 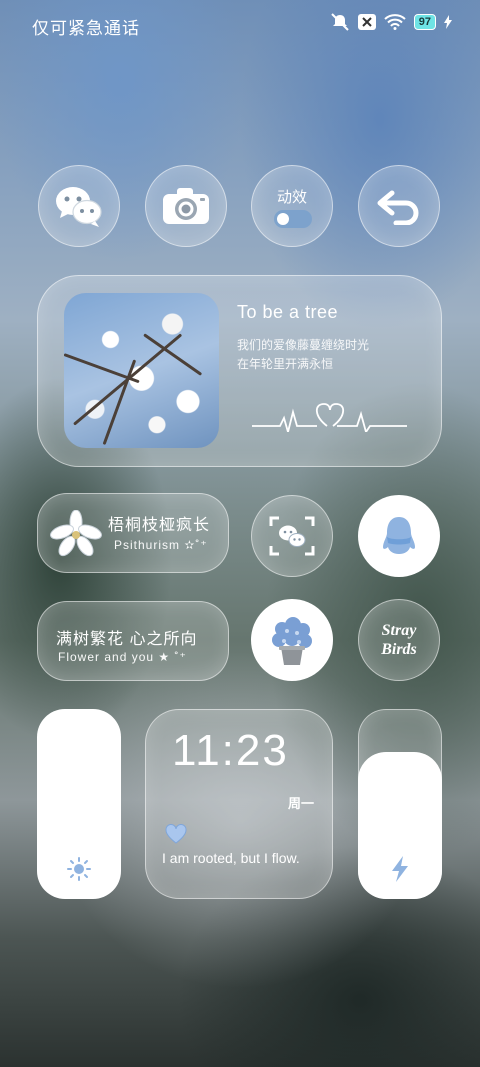 I want to click on birds-word: Birds, so click(x=399, y=649).